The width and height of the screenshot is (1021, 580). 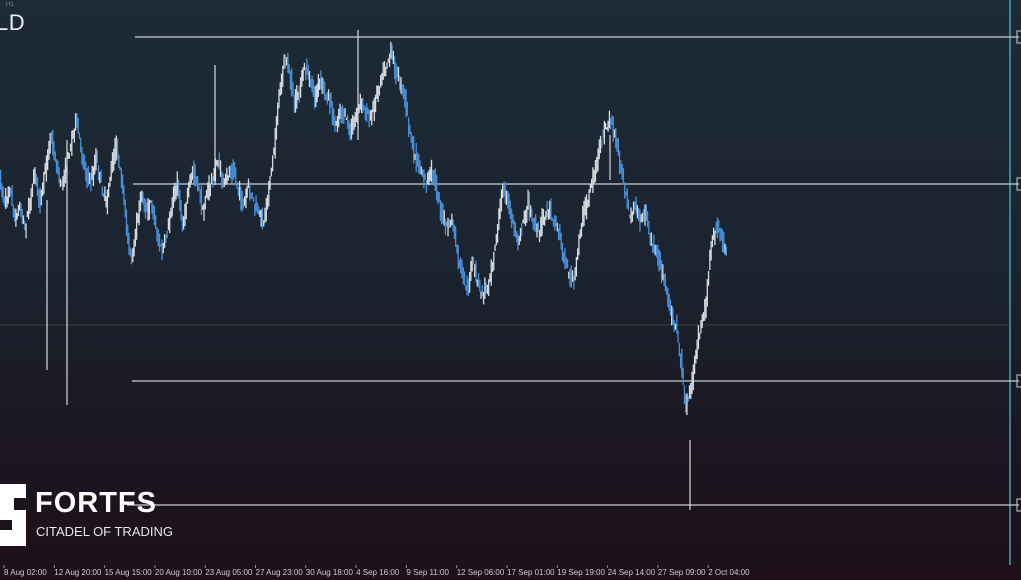 What do you see at coordinates (104, 531) in the screenshot?
I see `brand-tagline: CITADEL OF TRADING` at bounding box center [104, 531].